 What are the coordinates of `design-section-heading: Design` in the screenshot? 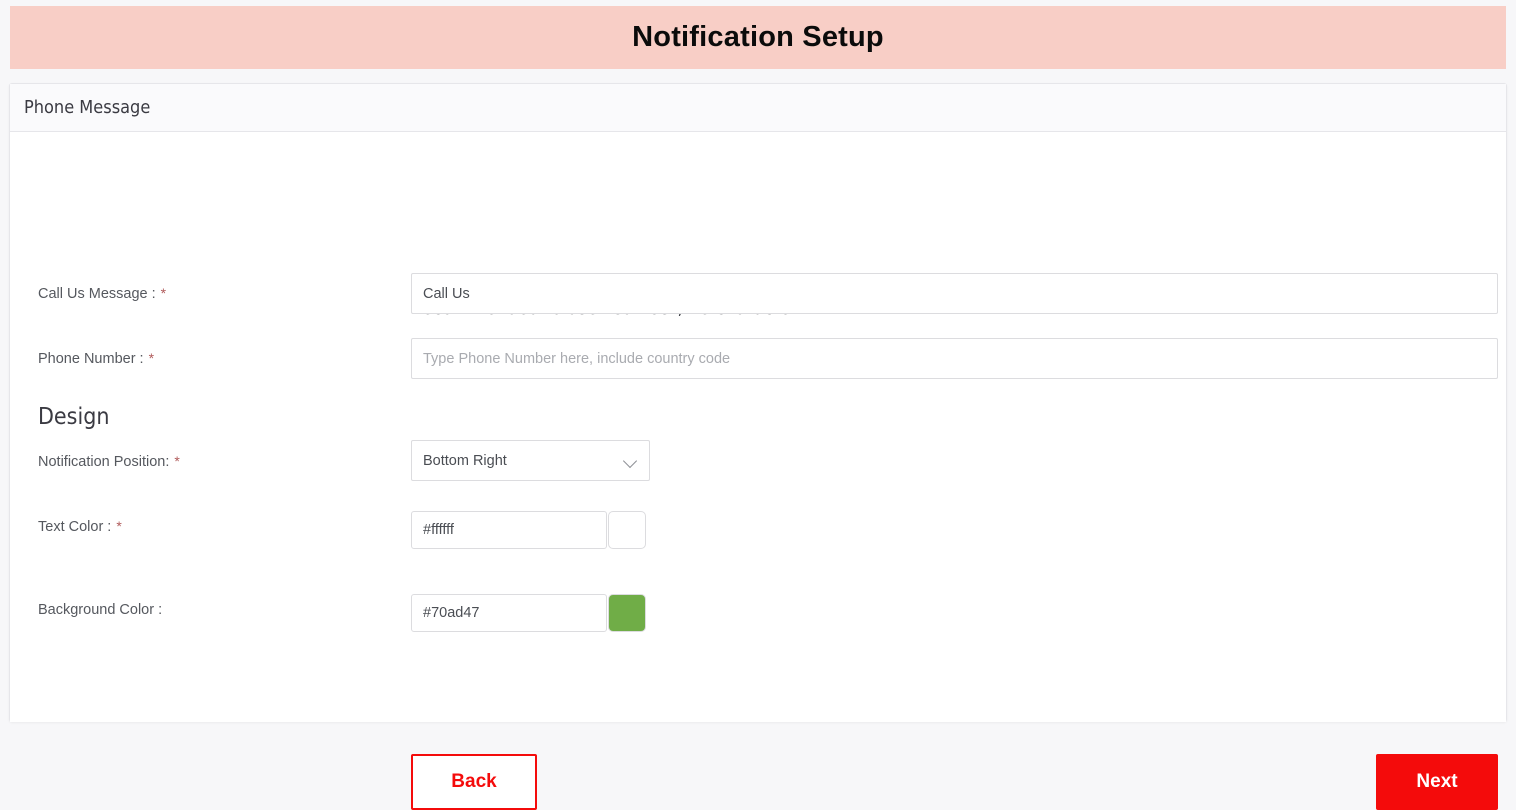 It's located at (74, 417).